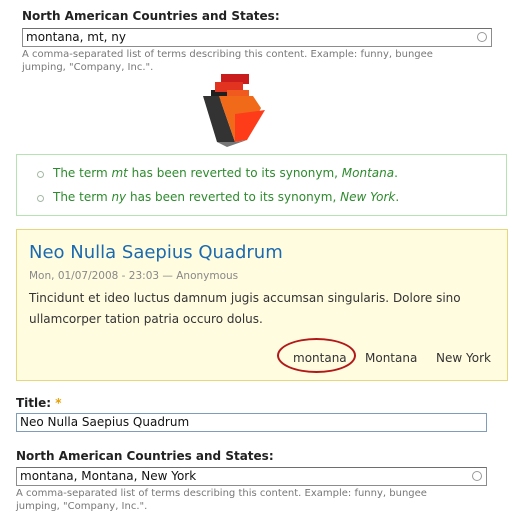  What do you see at coordinates (234, 110) in the screenshot?
I see `red-3d-arrow-logo-icon` at bounding box center [234, 110].